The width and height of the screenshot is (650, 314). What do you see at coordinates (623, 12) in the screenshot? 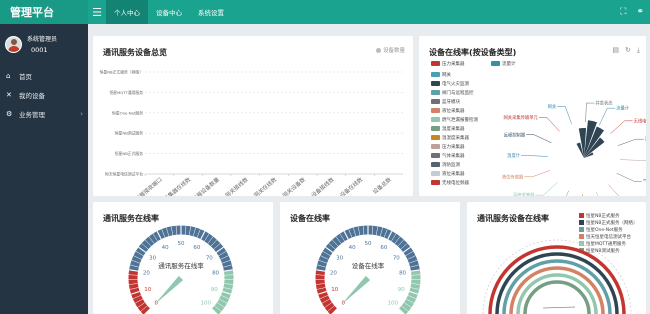
I see `fullscreen-icon: ⛶` at bounding box center [623, 12].